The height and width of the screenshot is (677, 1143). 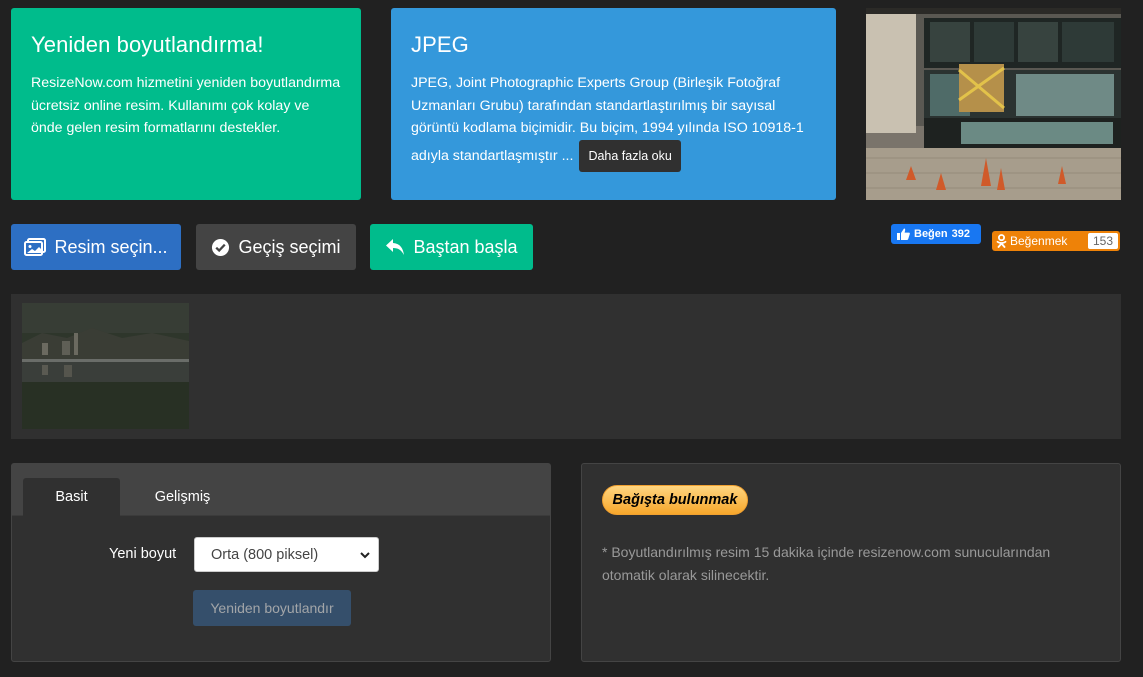 I want to click on facebook-like-button: Beğen 392, so click(x=936, y=234).